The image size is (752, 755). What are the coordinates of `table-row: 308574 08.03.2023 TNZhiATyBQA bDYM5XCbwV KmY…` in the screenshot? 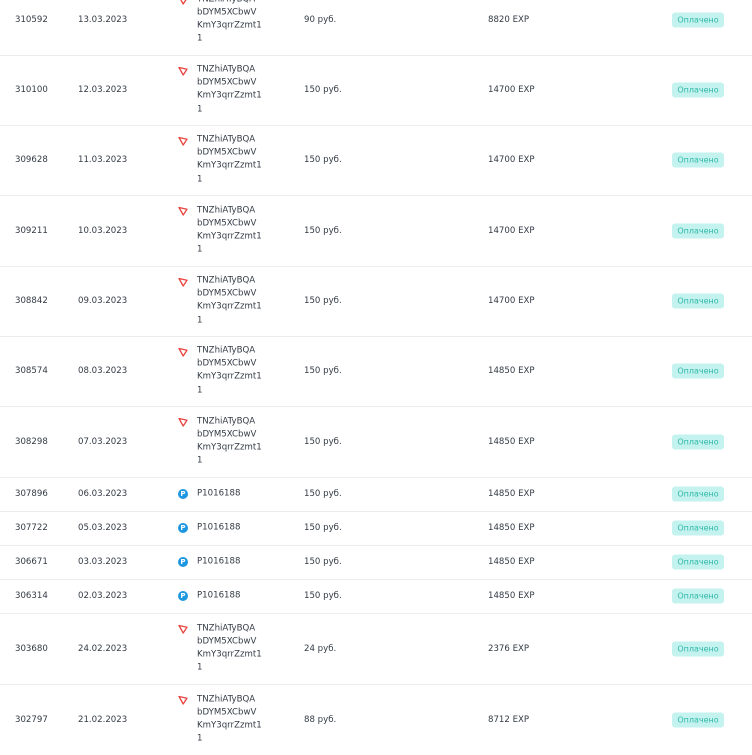 It's located at (376, 371).